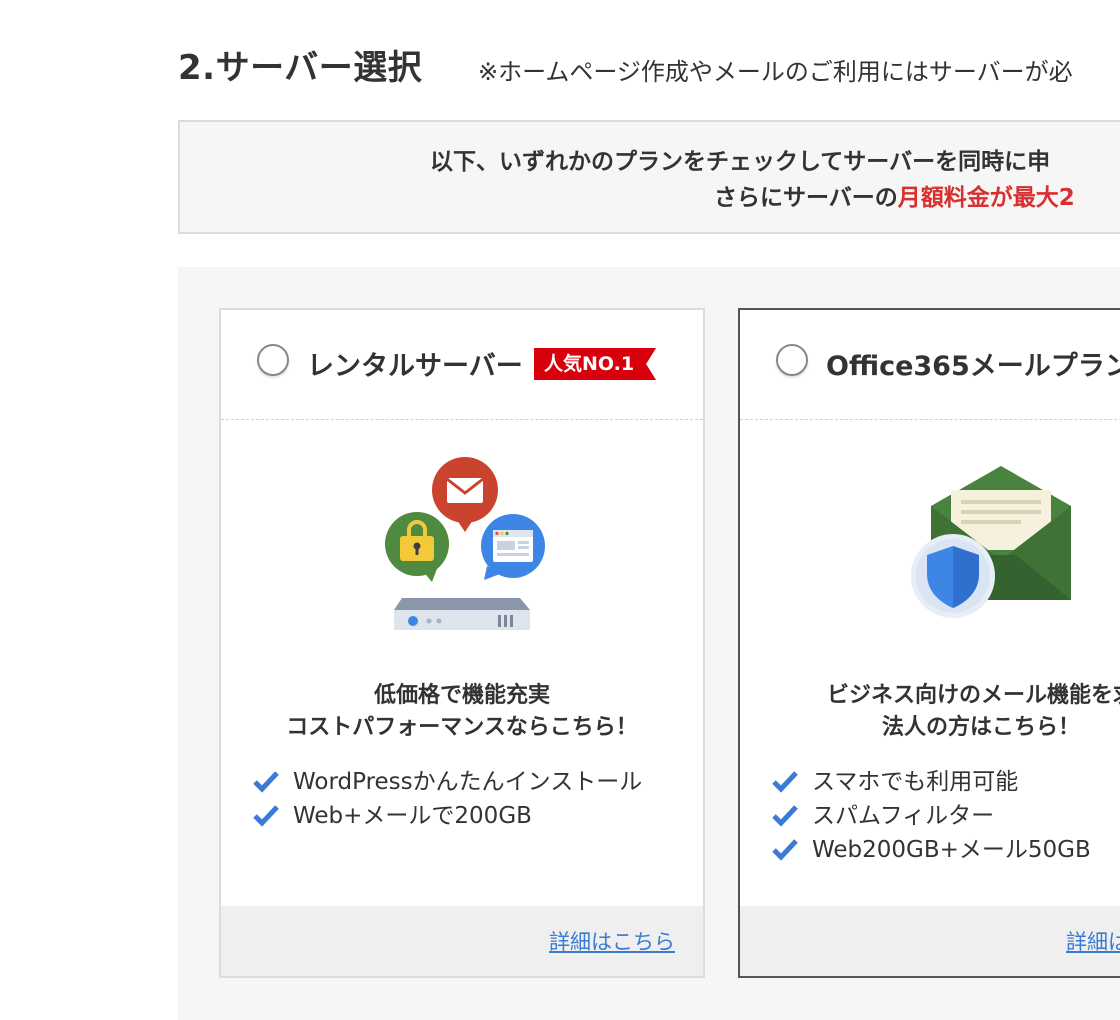 The width and height of the screenshot is (1120, 1020). I want to click on info-line-2-highlight: 月額料金が最大2, so click(986, 198).